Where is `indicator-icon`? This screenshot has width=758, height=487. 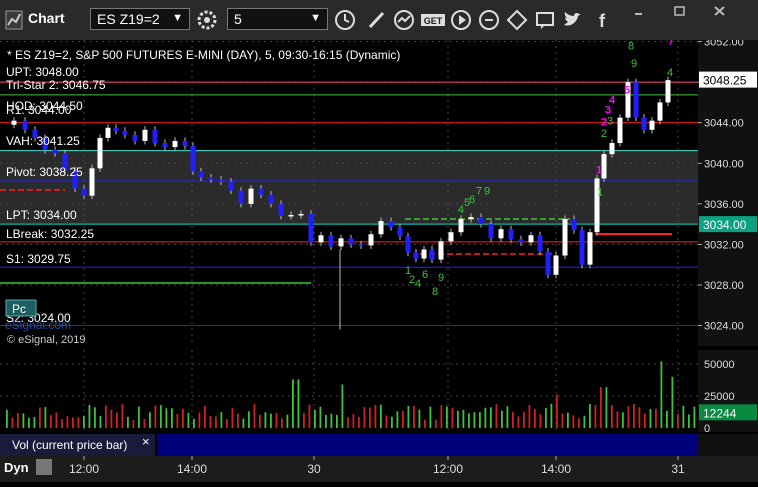
indicator-icon is located at coordinates (404, 20).